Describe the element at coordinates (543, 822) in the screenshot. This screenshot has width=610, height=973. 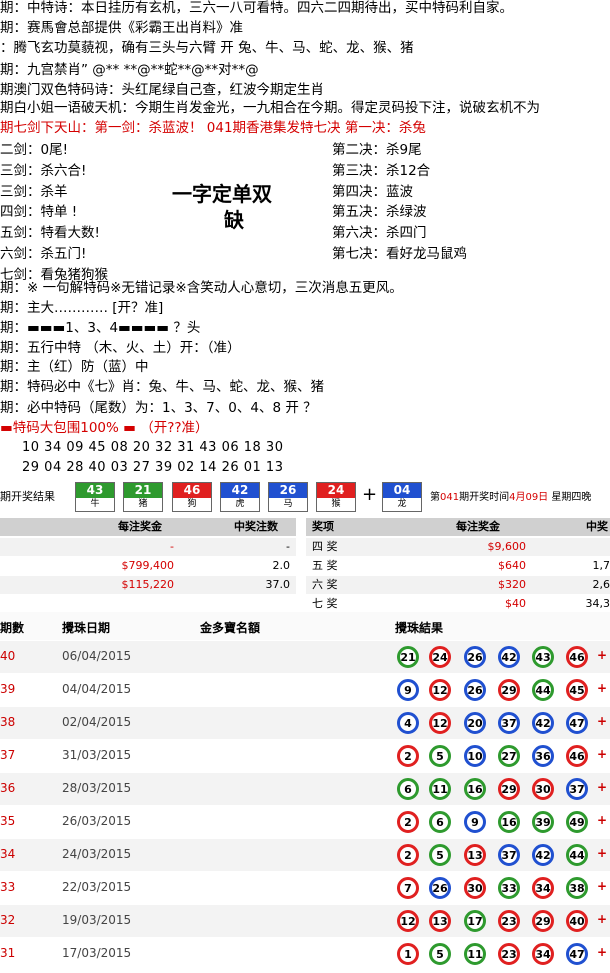
I see `result-ball: 39` at that location.